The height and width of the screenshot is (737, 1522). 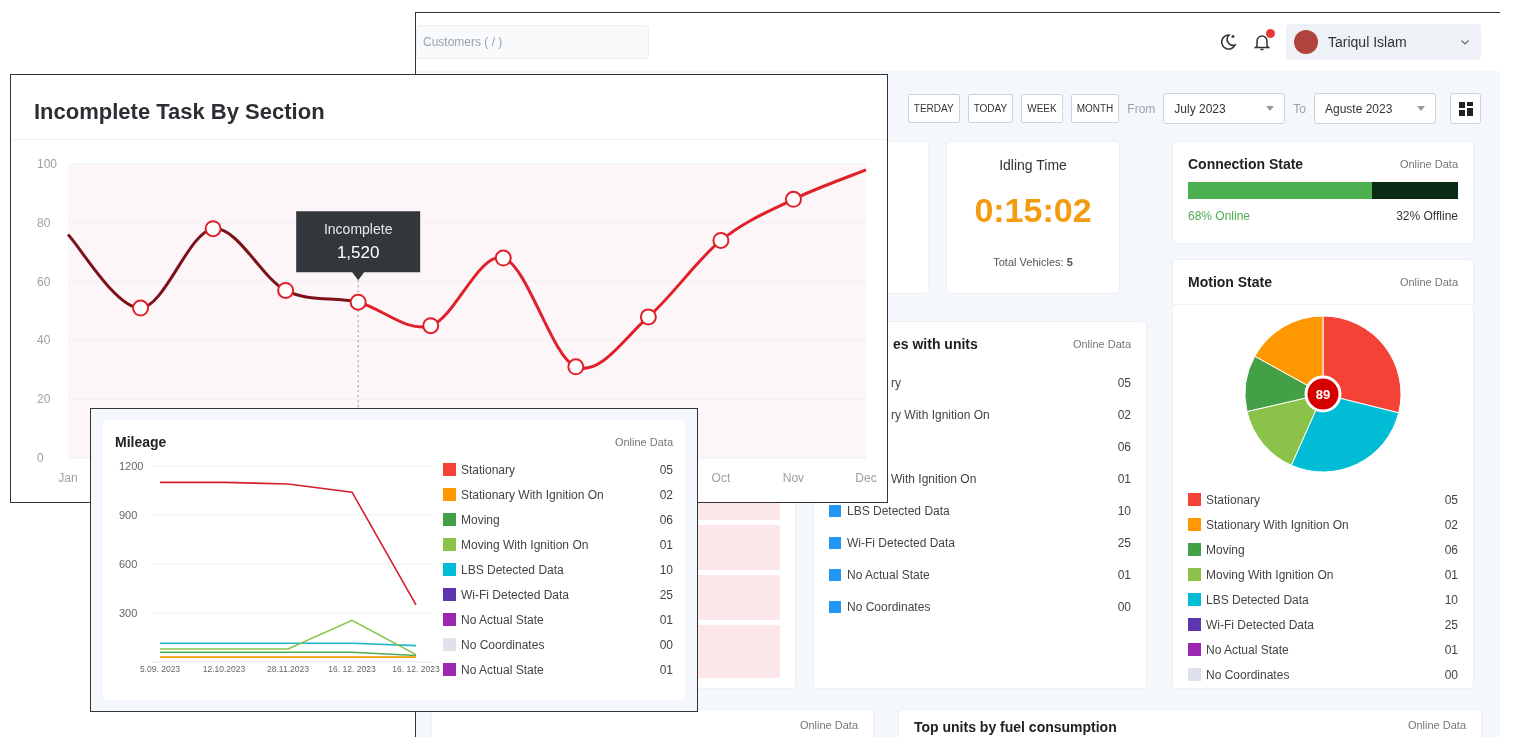 What do you see at coordinates (44, 340) in the screenshot?
I see `y-tick-label: 40` at bounding box center [44, 340].